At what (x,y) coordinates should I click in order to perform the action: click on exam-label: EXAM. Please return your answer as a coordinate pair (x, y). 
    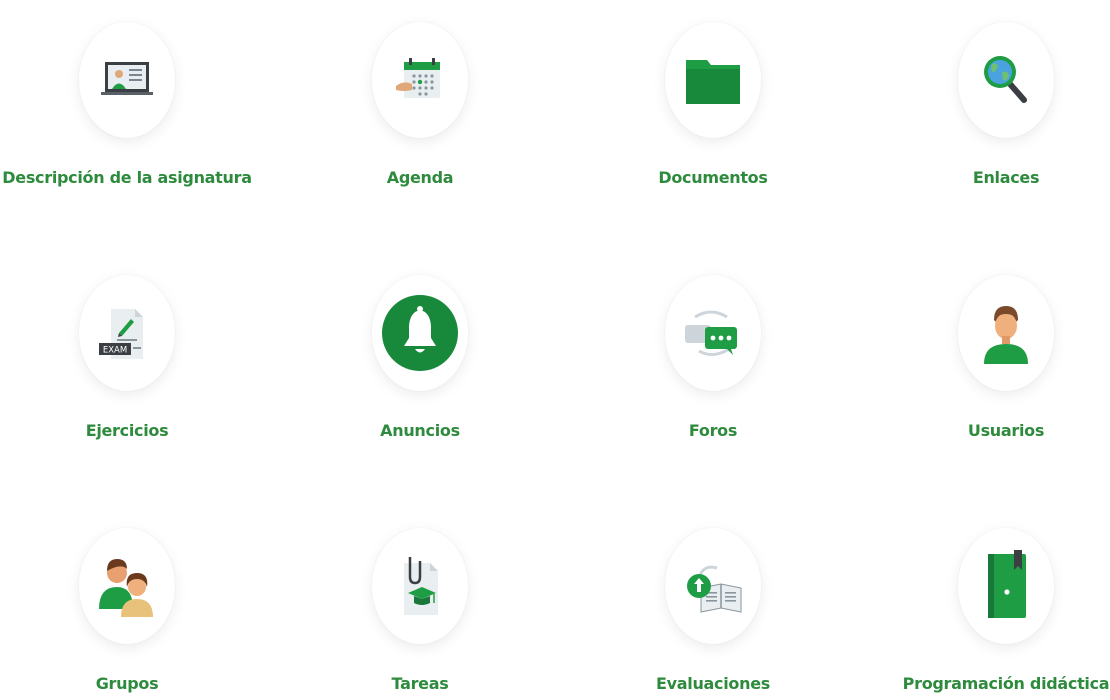
    Looking at the image, I should click on (115, 351).